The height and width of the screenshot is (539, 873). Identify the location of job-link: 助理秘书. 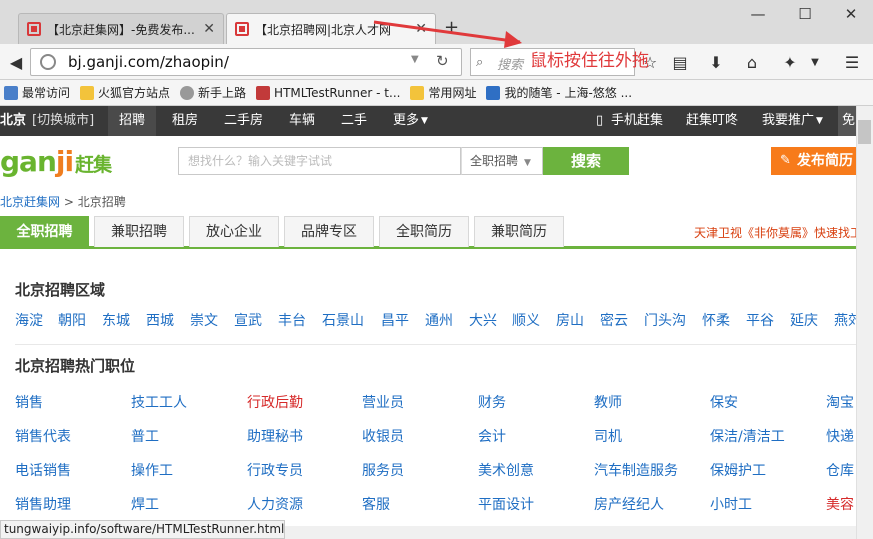
(275, 436).